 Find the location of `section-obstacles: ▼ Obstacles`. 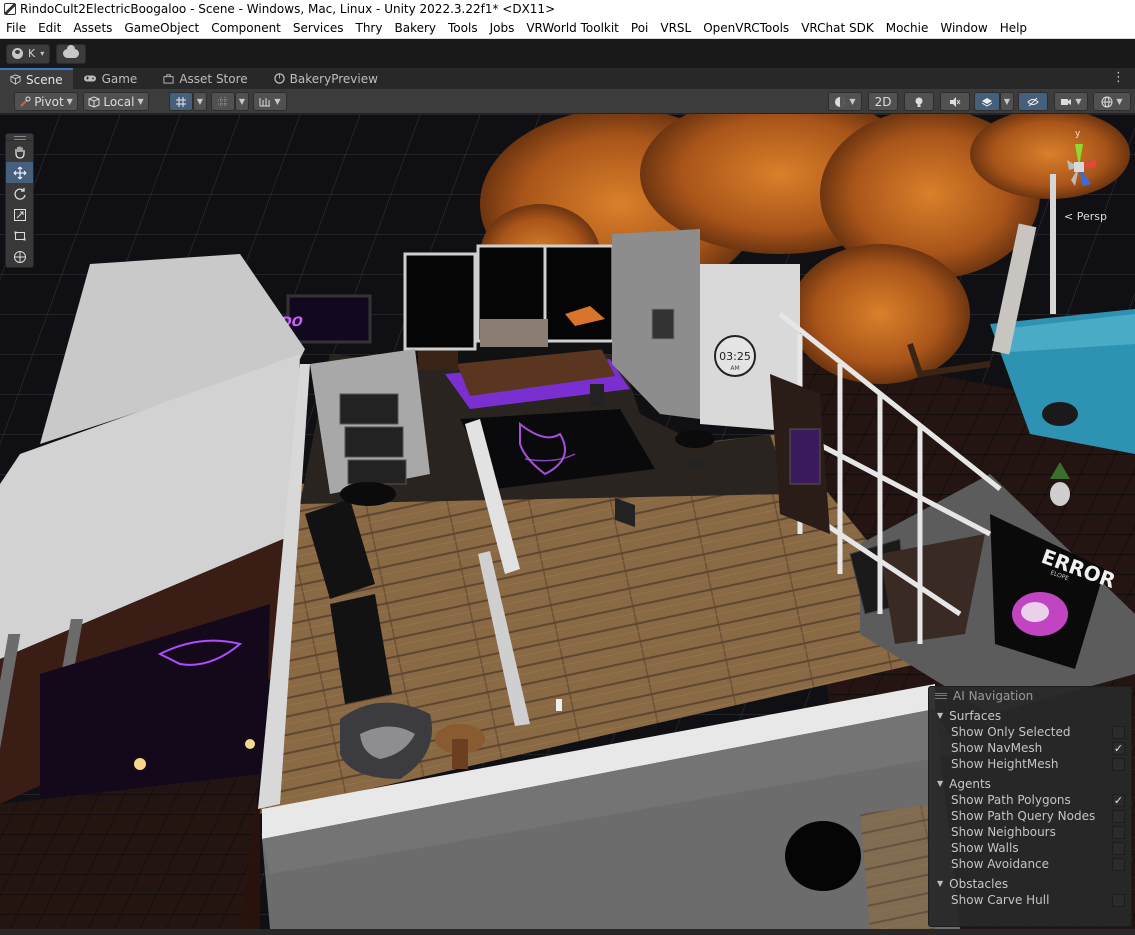

section-obstacles: ▼ Obstacles is located at coordinates (1030, 883).